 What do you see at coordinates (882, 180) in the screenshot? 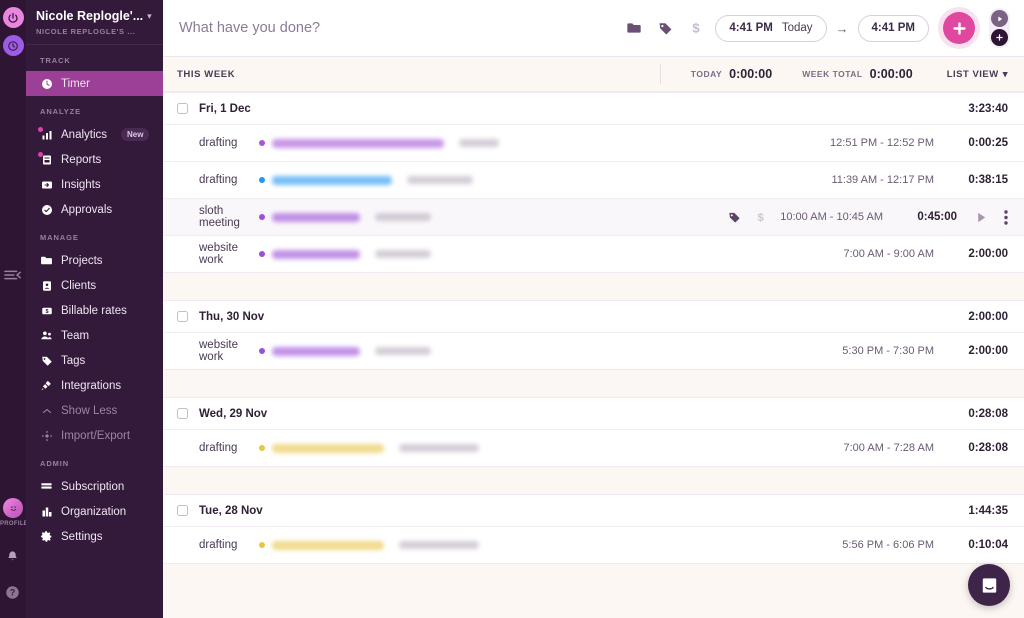
I see `entry-time-range: 11:39 AM - 12:17 PM` at bounding box center [882, 180].